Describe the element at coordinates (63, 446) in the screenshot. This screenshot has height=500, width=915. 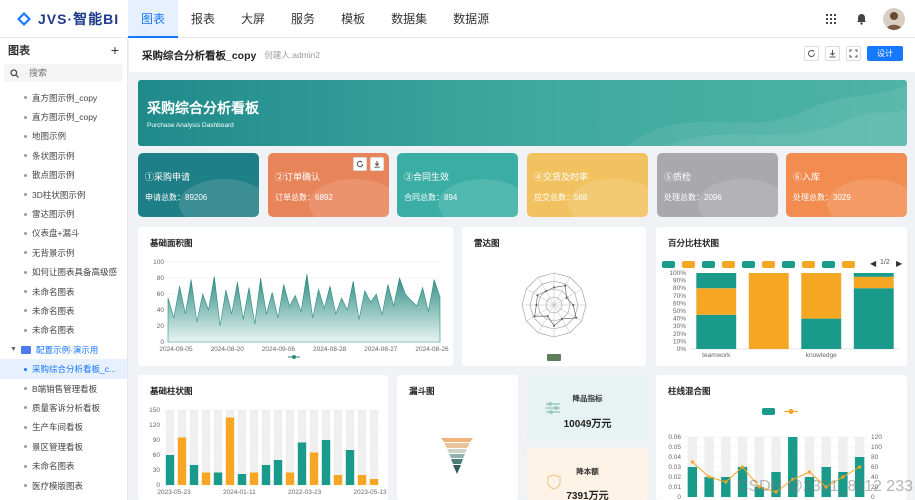
I see `list-item: 景区管理看板` at that location.